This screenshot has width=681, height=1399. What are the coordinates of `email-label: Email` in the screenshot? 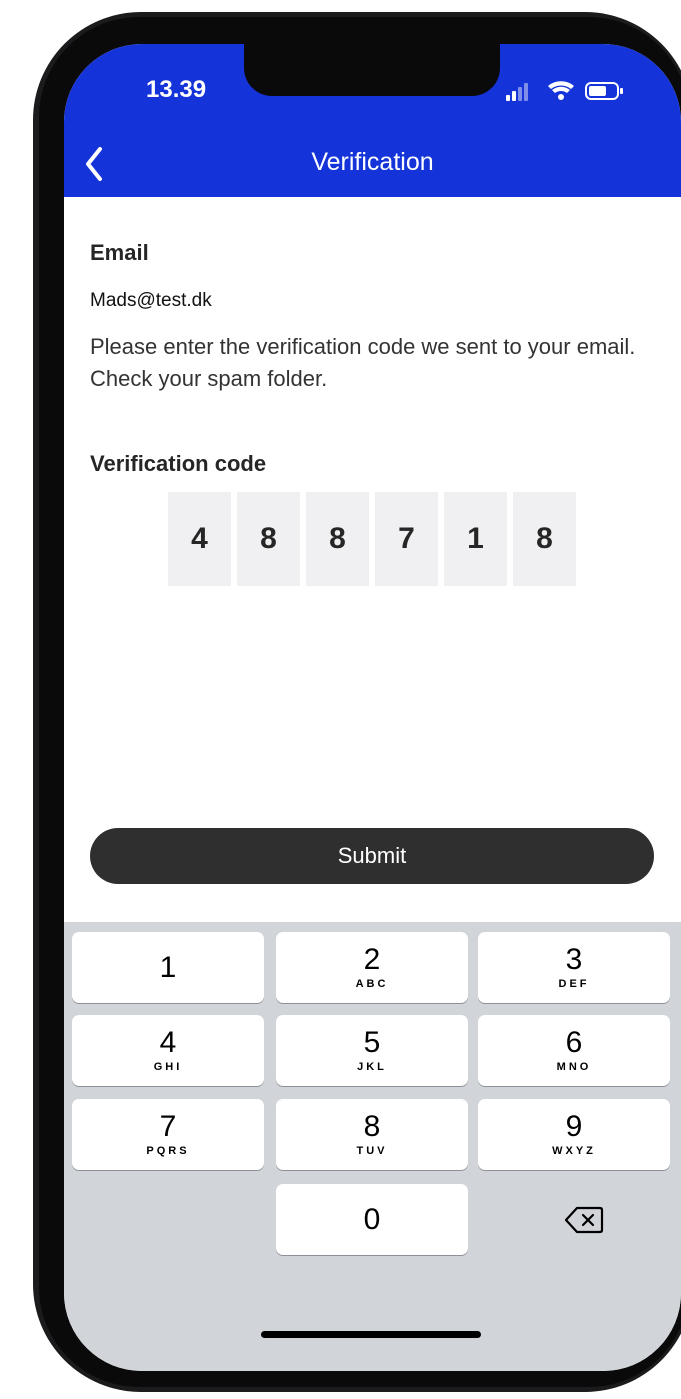 It's located at (119, 252).